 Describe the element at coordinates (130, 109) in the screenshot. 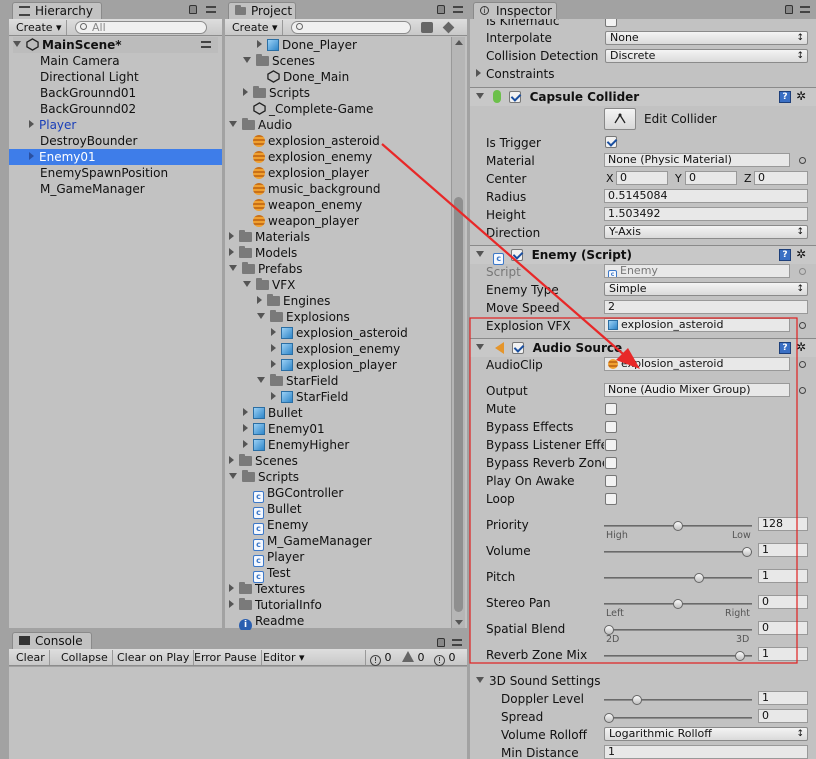

I see `hierarchy-item: BackGrounnd02` at that location.